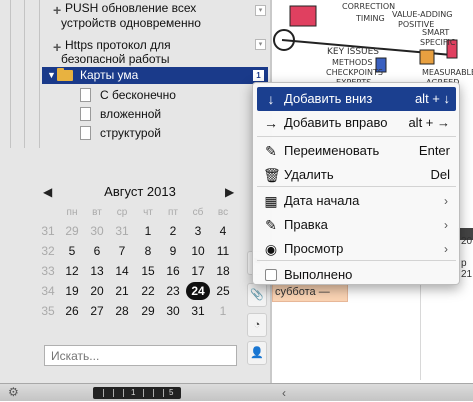 The height and width of the screenshot is (402, 473). Describe the element at coordinates (353, 52) in the screenshot. I see `art-label: KEY ISSUES` at that location.